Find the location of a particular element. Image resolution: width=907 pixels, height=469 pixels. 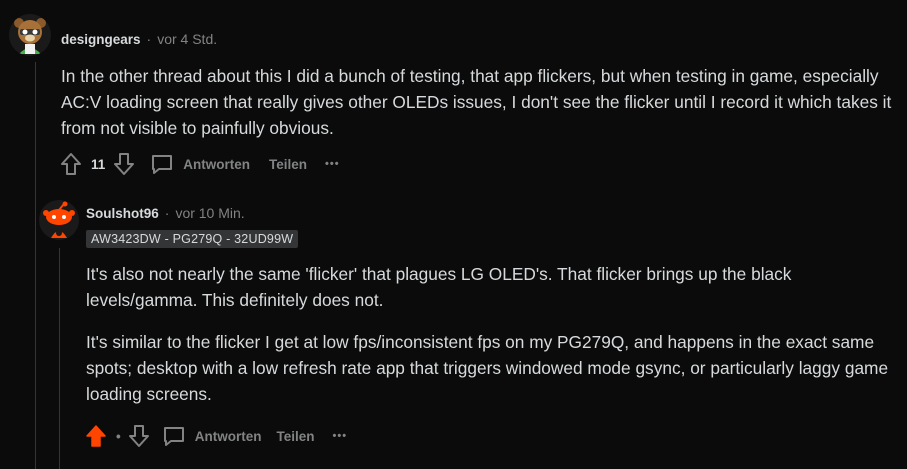

timestamp: vor 10 Min. is located at coordinates (209, 213).